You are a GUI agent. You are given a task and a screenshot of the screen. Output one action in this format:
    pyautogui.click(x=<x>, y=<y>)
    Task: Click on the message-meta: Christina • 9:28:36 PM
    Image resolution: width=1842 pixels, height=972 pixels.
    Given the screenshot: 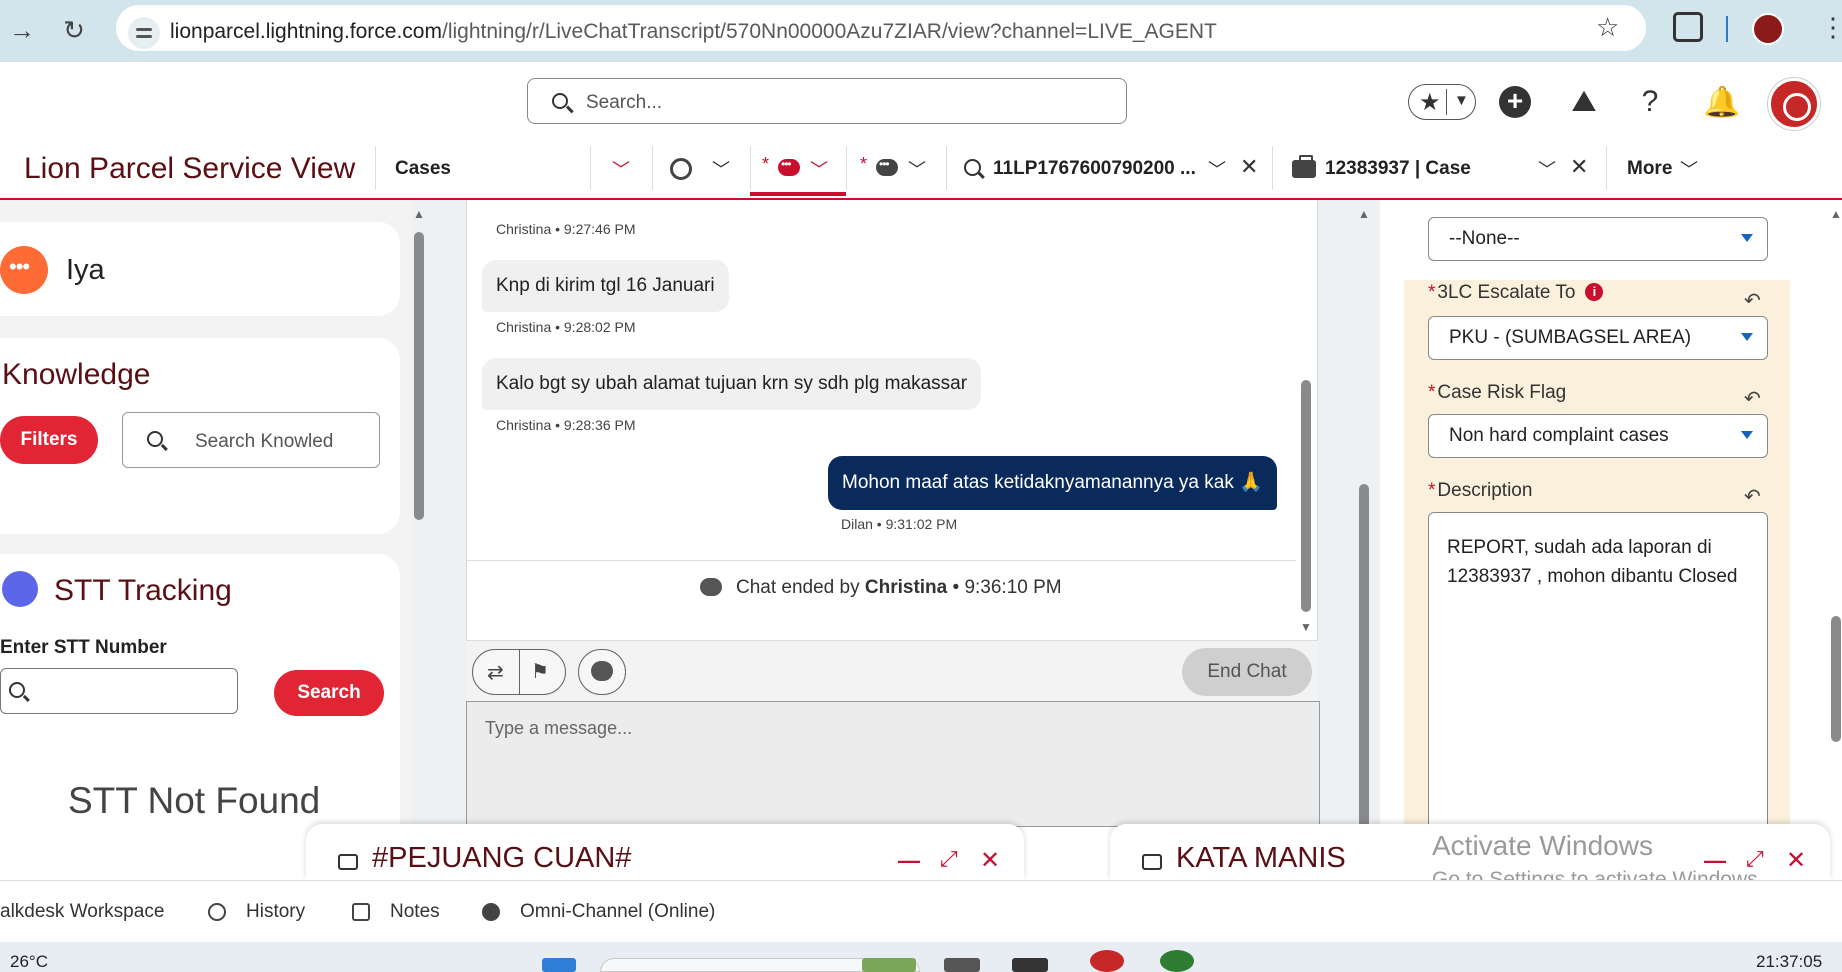 What is the action you would take?
    pyautogui.click(x=566, y=425)
    